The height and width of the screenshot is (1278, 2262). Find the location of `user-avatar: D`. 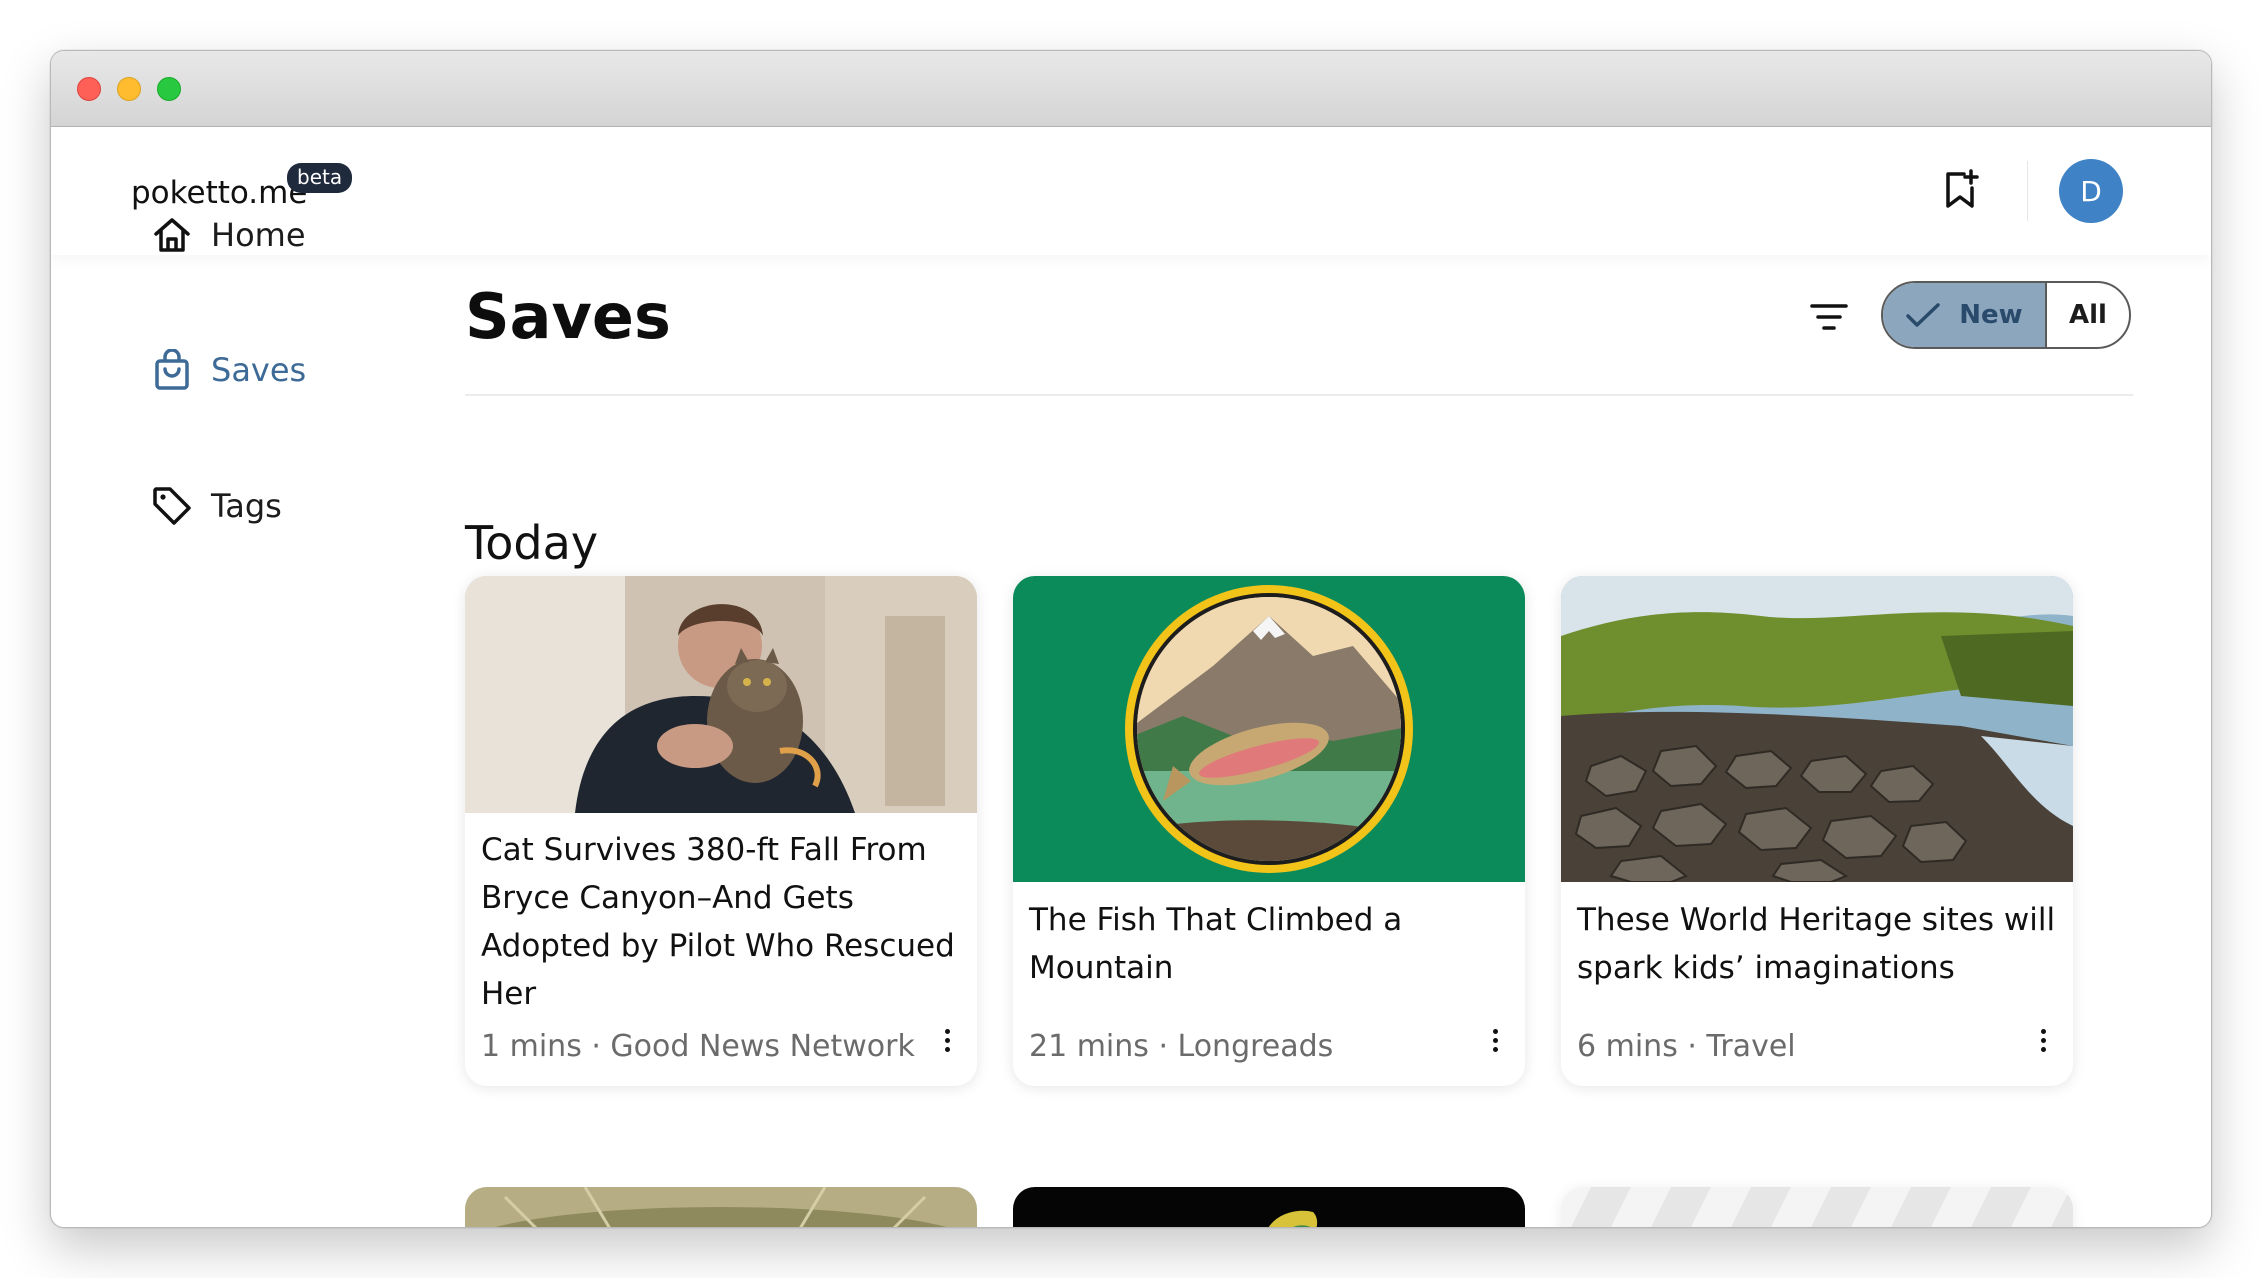

user-avatar: D is located at coordinates (2091, 191).